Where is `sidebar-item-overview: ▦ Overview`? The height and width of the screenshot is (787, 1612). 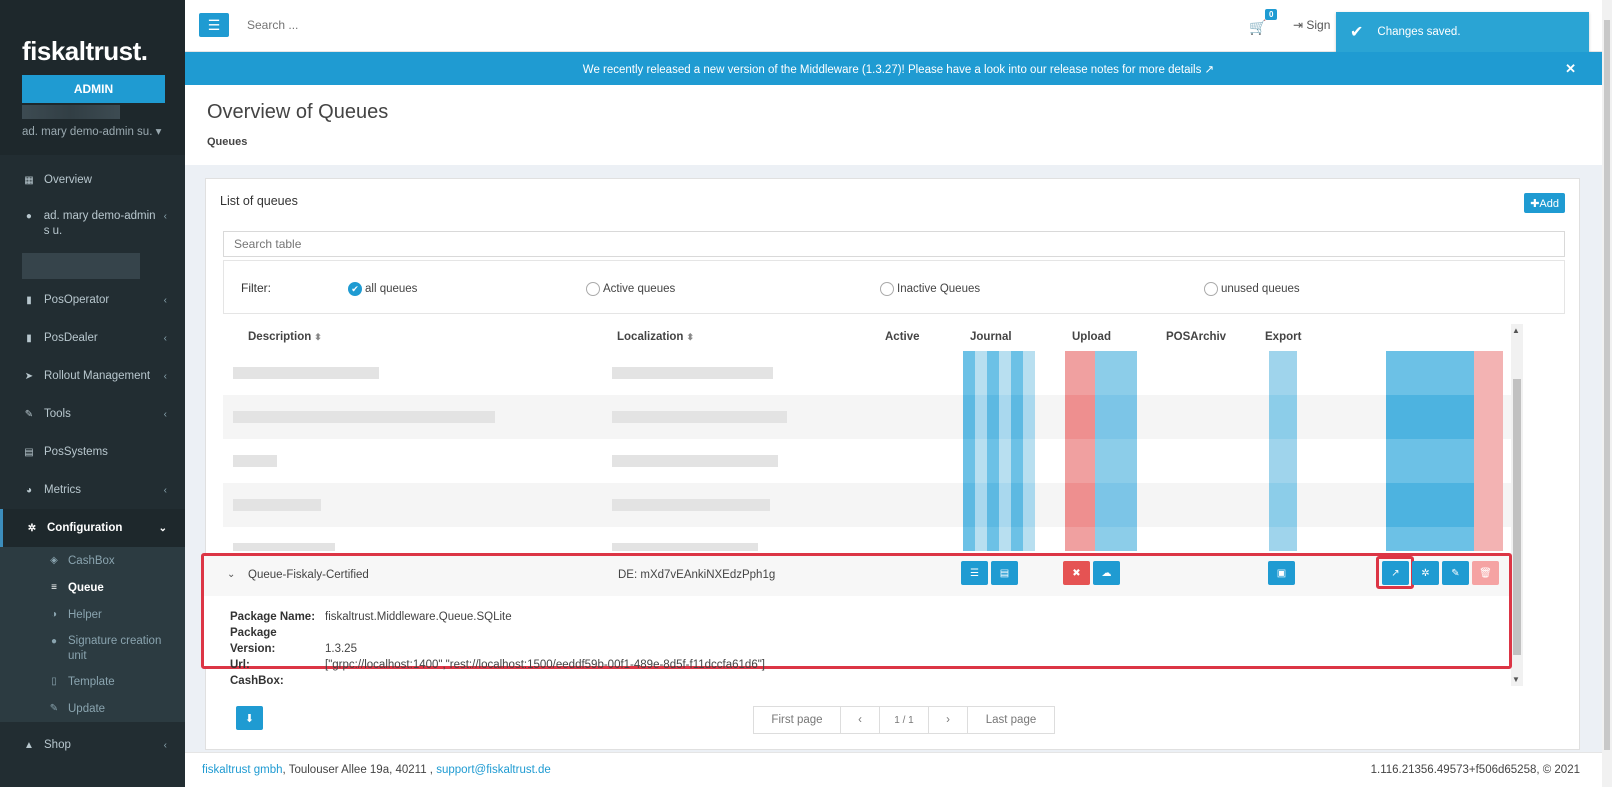
sidebar-item-overview: ▦ Overview is located at coordinates (92, 180).